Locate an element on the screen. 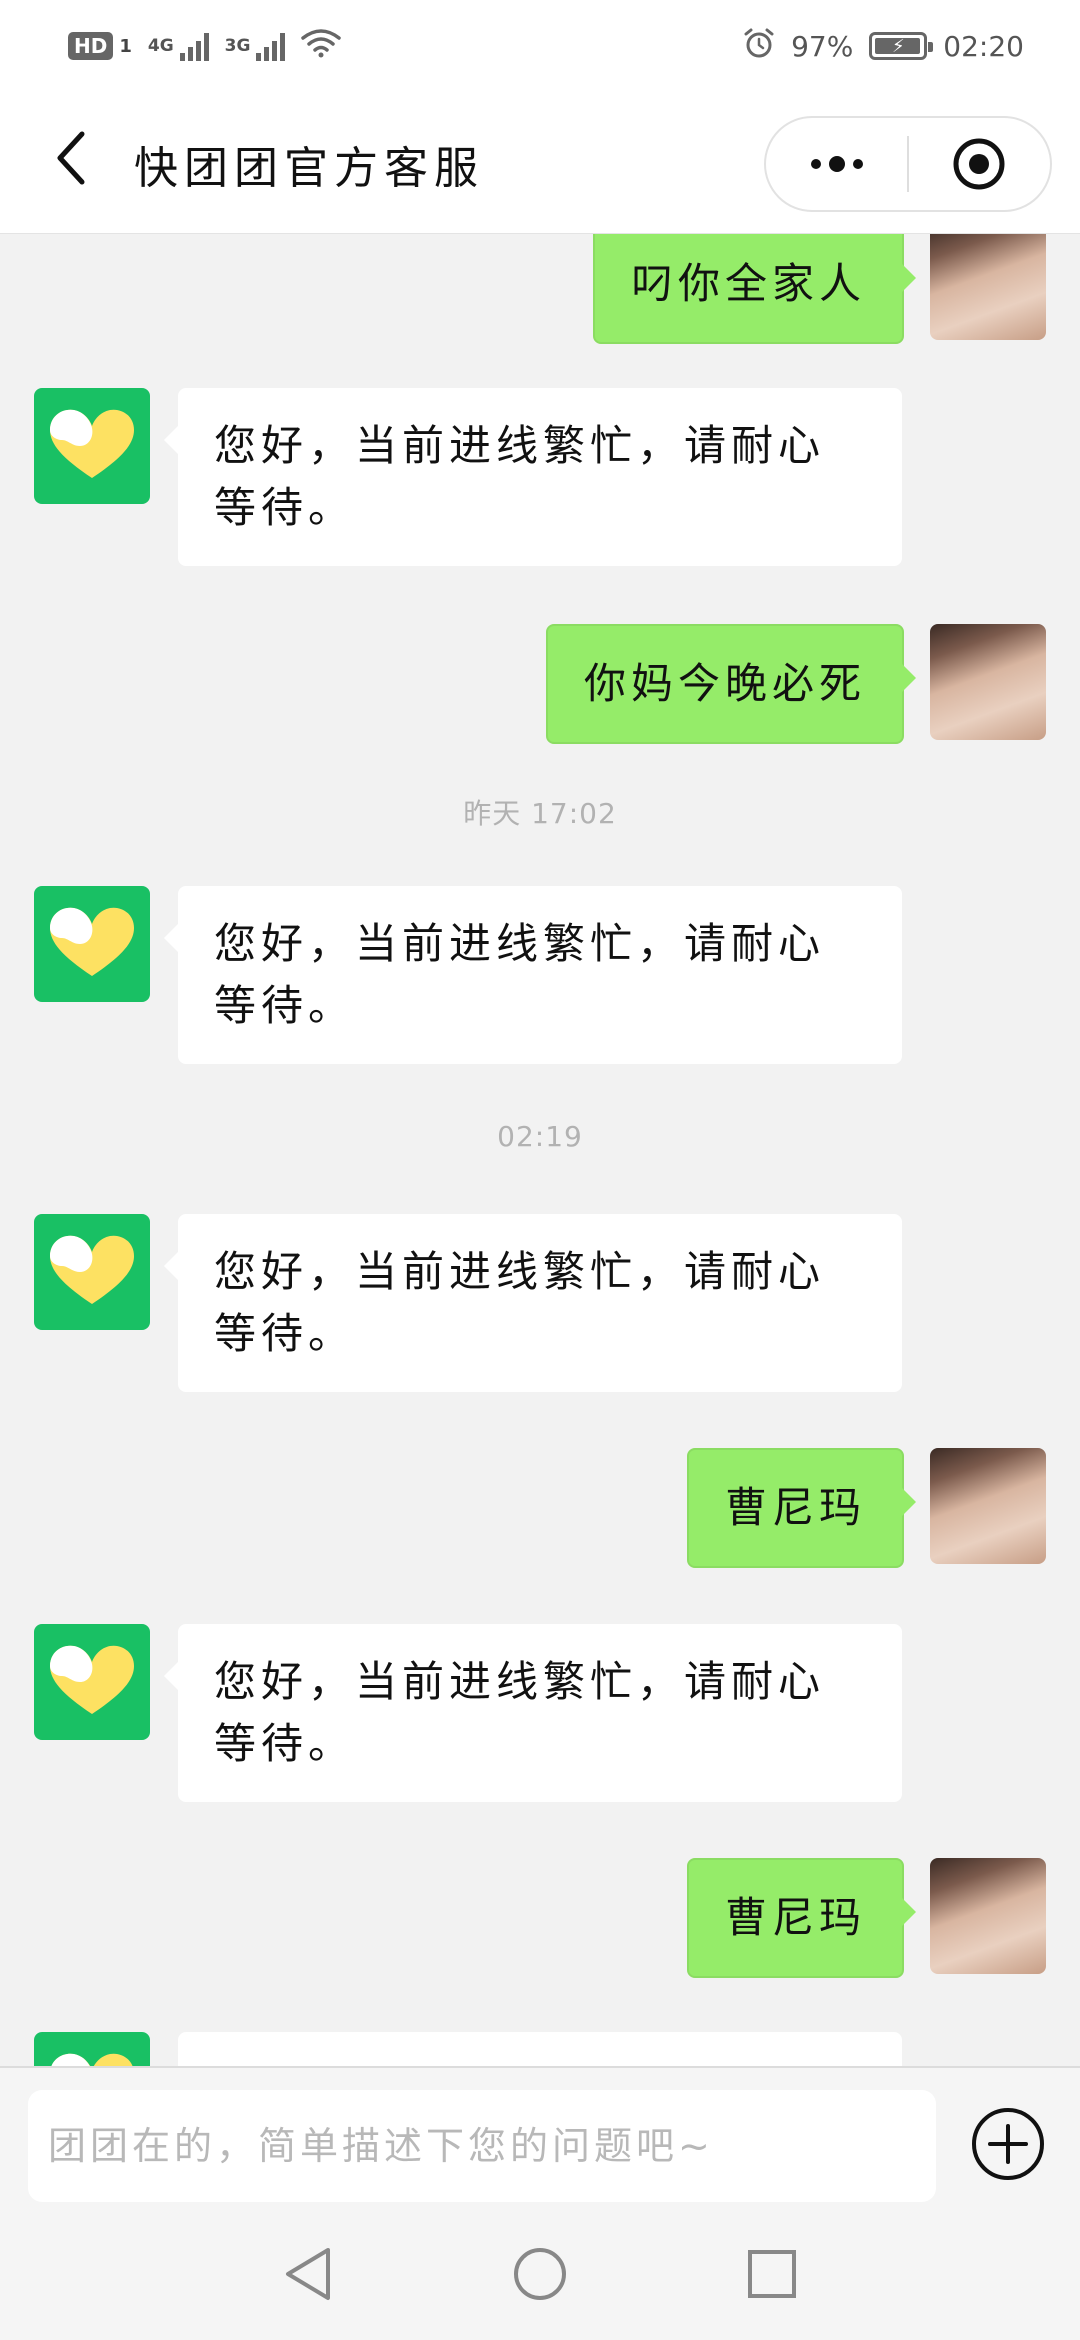 The height and width of the screenshot is (2340, 1080). more-button is located at coordinates (836, 164).